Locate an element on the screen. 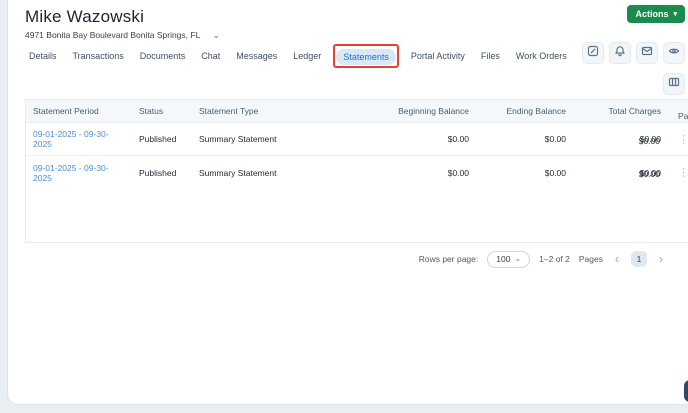  edit-icon is located at coordinates (593, 53).